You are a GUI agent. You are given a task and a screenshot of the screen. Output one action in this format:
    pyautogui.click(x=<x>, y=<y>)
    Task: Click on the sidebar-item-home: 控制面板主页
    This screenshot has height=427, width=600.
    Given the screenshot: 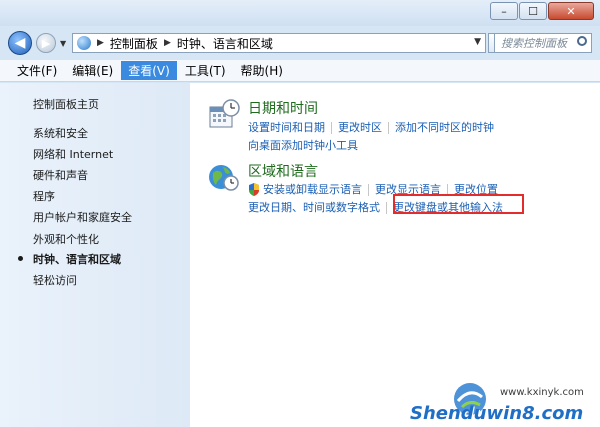 What is the action you would take?
    pyautogui.click(x=66, y=104)
    